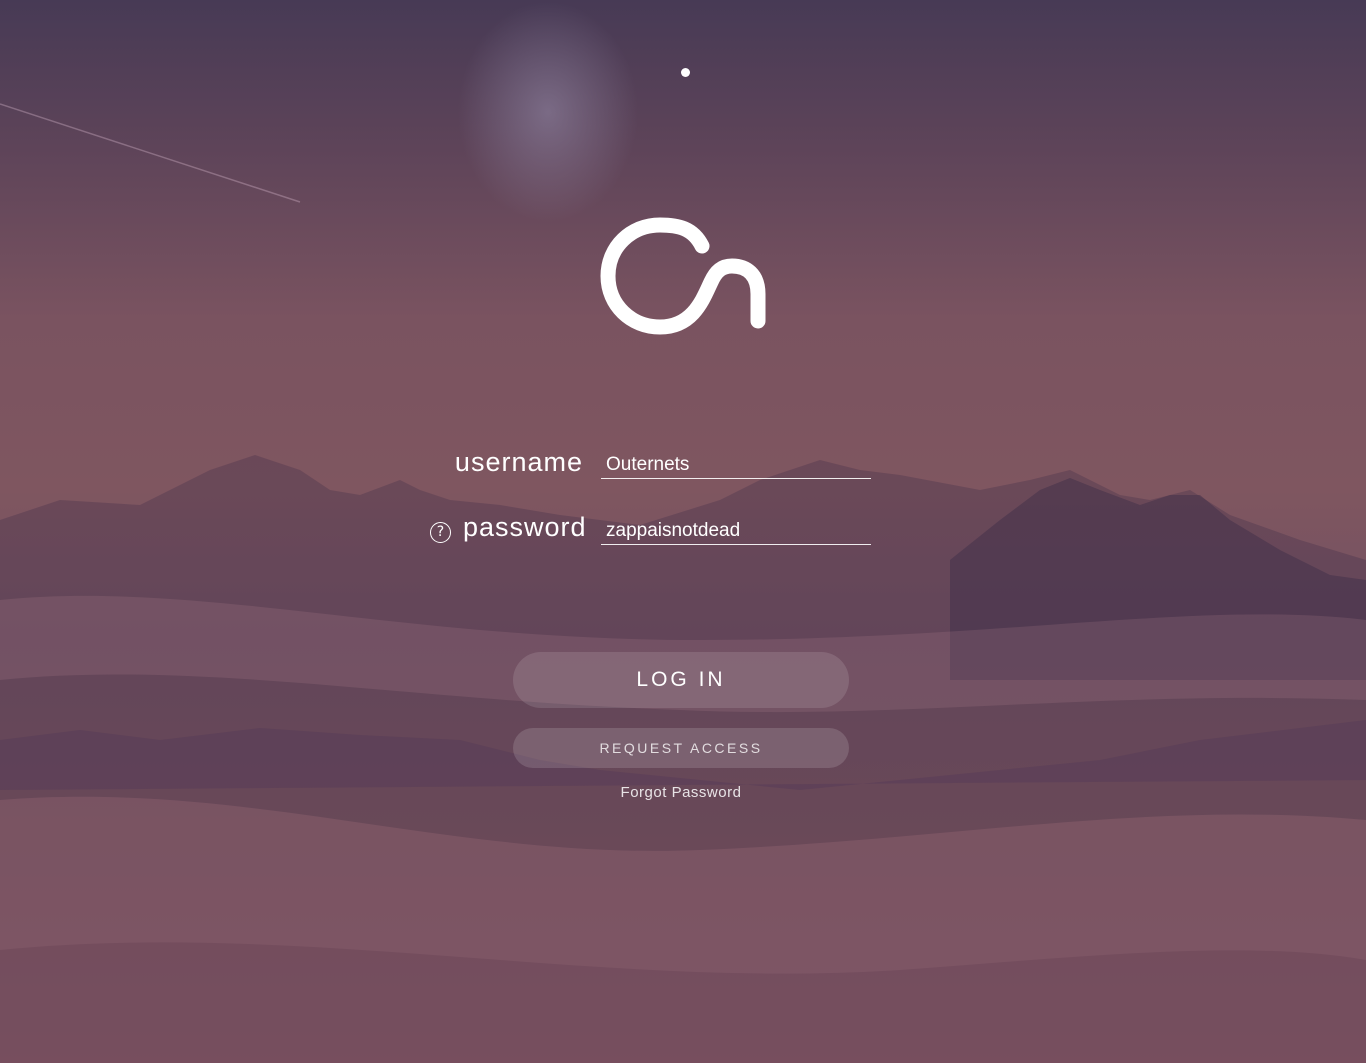  I want to click on forgot-password-link: Forgot Password, so click(681, 792).